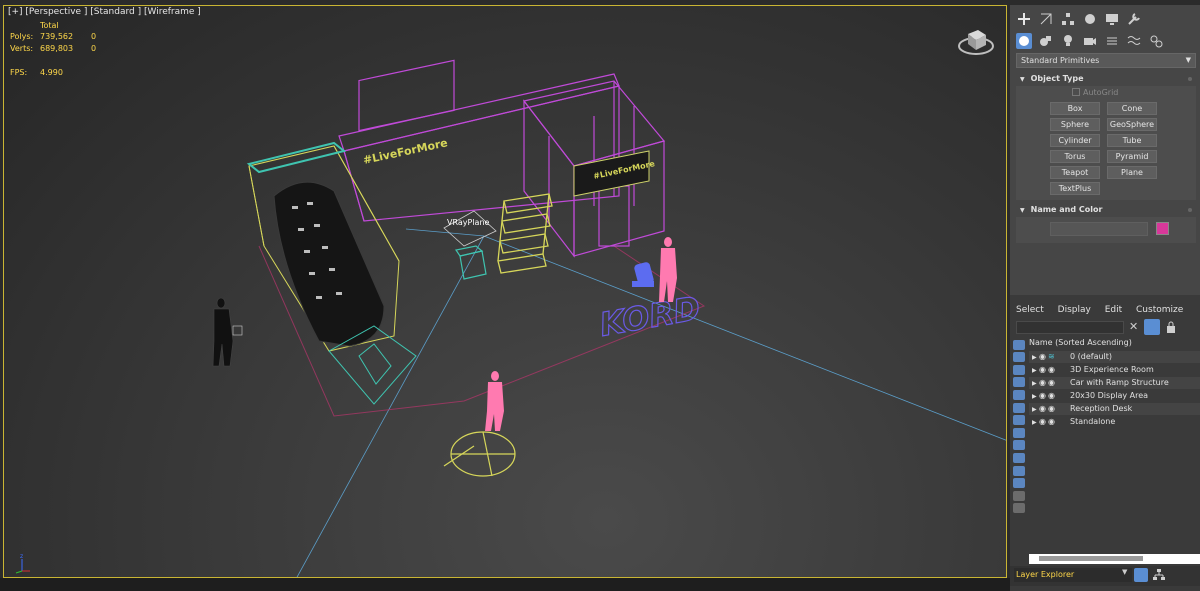  I want to click on autogrid-checkbox: AutoGrid, so click(1095, 92).